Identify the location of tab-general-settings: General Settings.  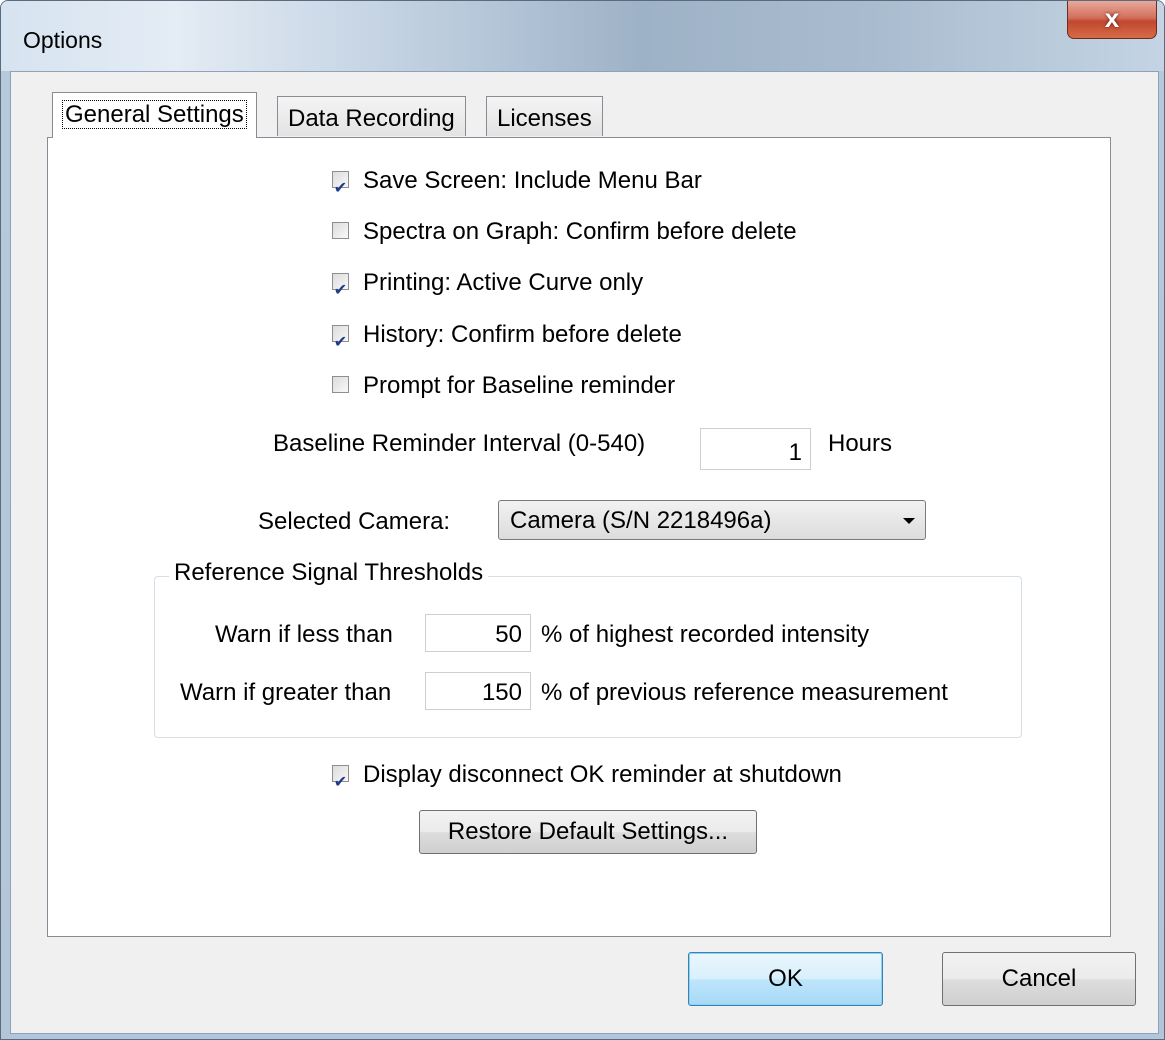
(154, 115).